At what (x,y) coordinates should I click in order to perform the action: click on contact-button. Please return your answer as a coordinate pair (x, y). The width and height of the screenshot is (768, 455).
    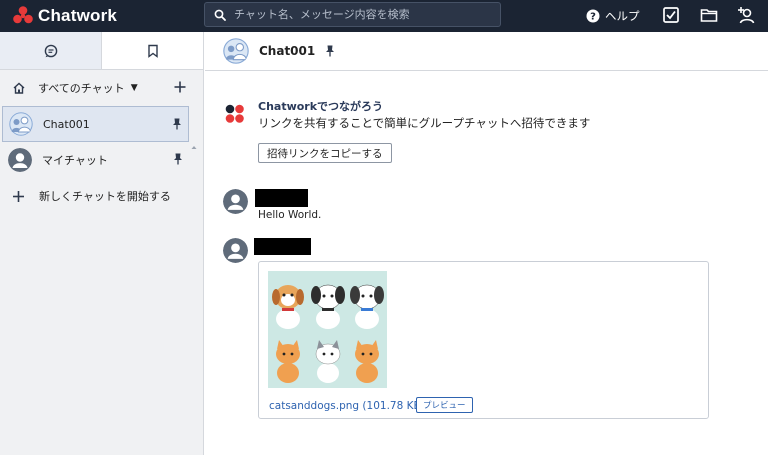
    Looking at the image, I should click on (746, 15).